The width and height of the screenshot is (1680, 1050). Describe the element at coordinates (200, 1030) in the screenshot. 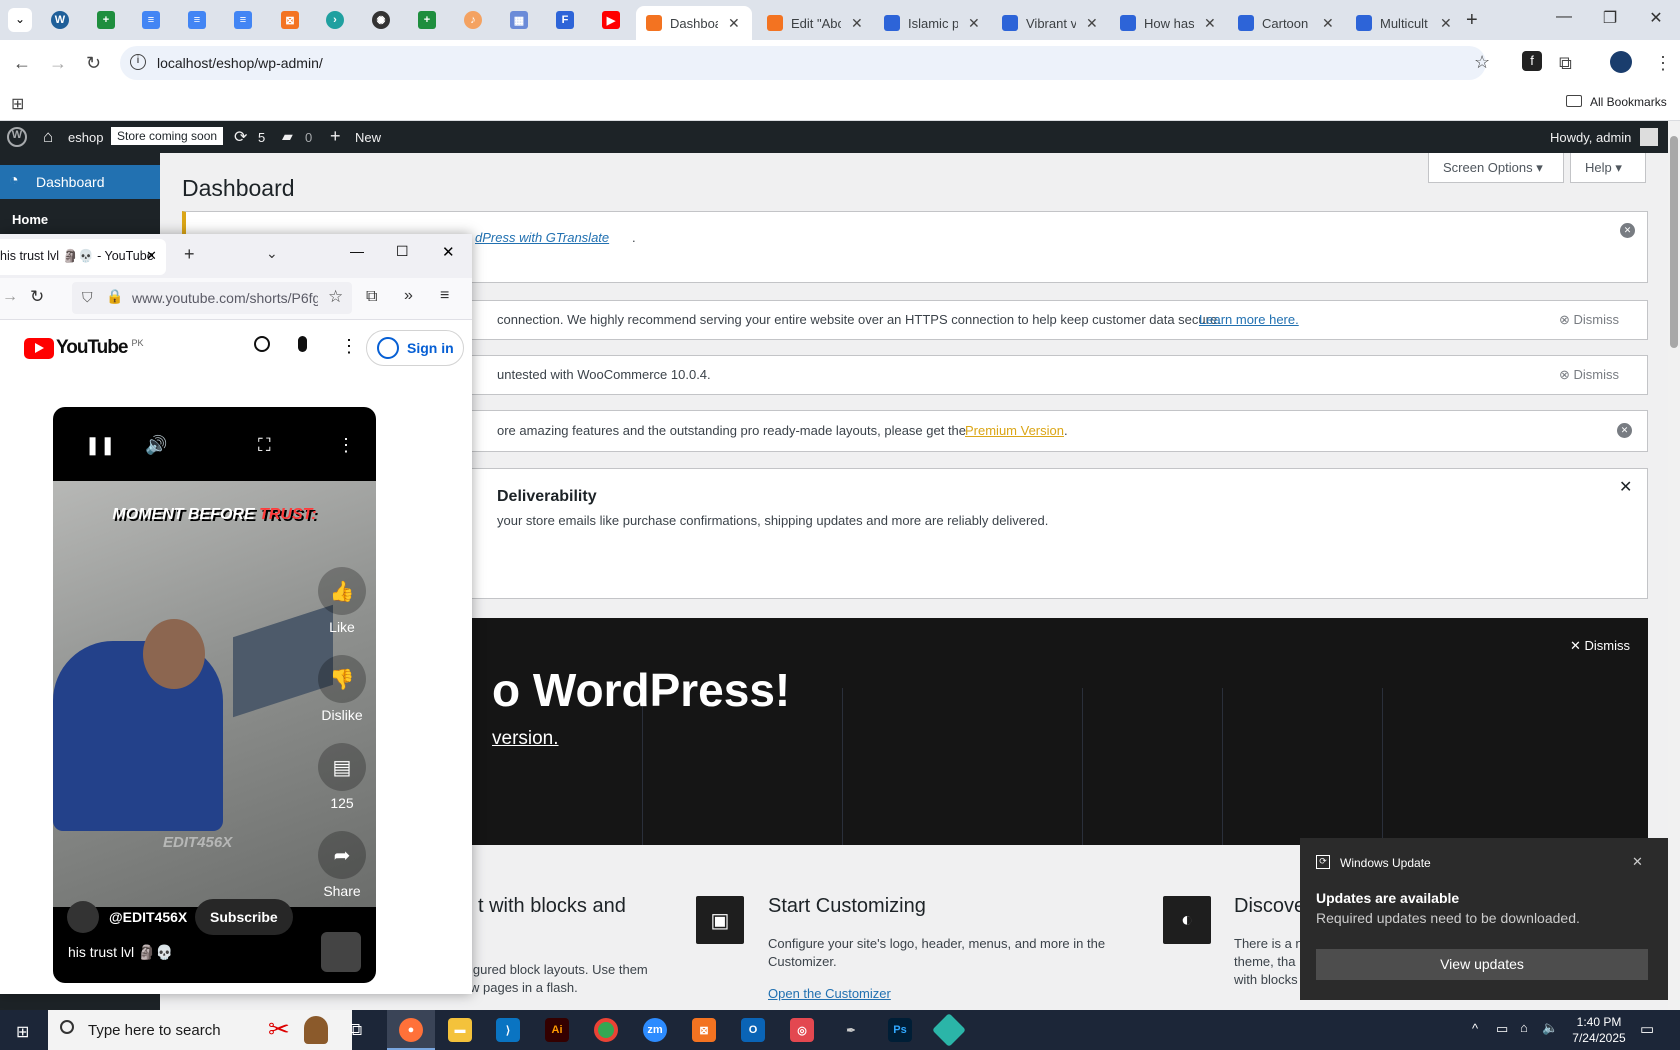

I see `taskbar-search-box: Type here to search ✂` at that location.